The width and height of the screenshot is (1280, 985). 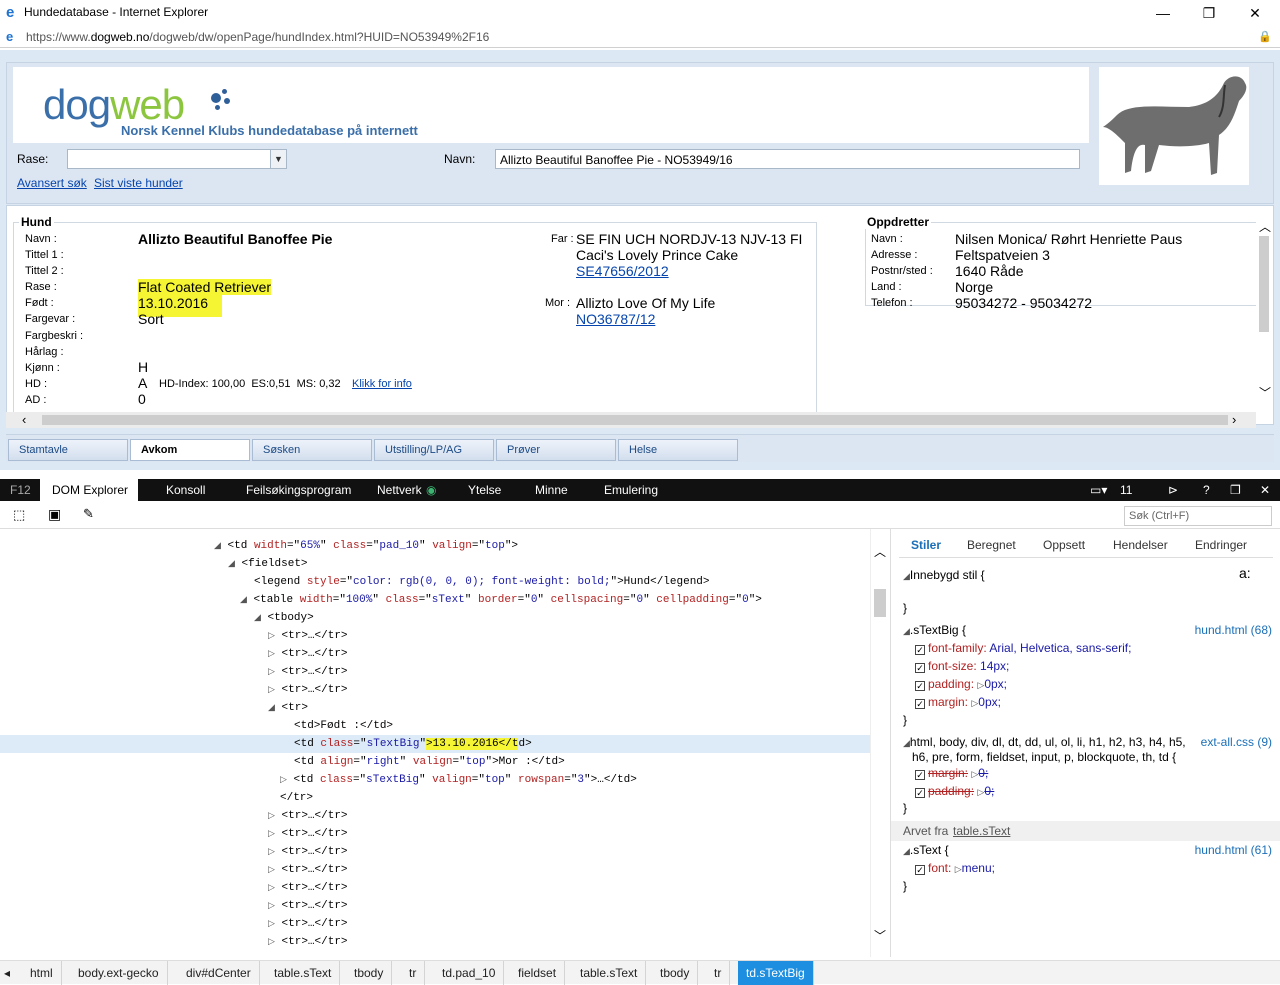 I want to click on mor-reg-link: NO36787/12, so click(x=615, y=319).